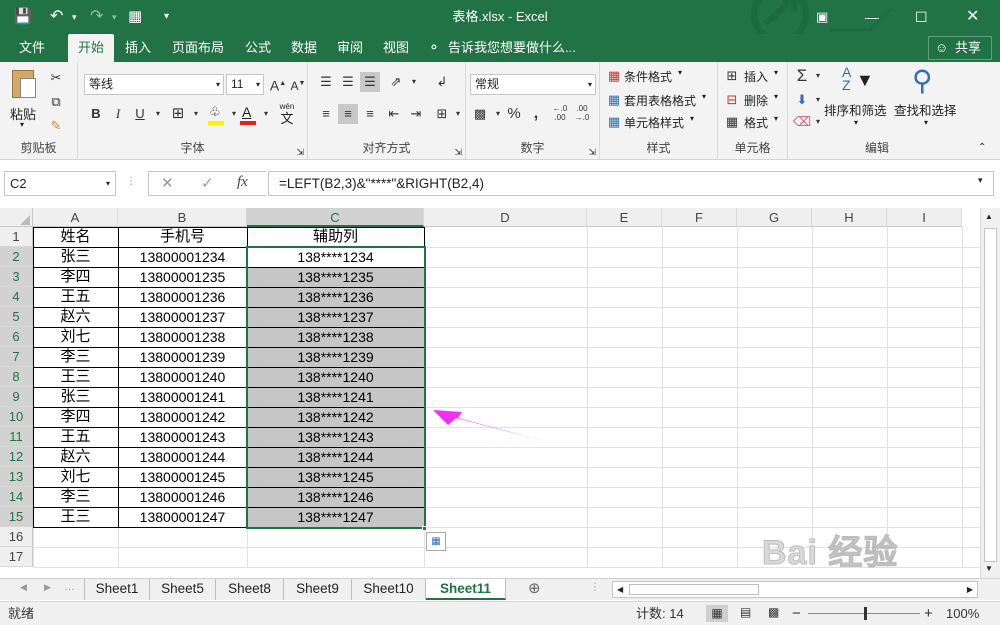 Image resolution: width=1000 pixels, height=625 pixels. I want to click on number-format-dropdown: 常规 ▾, so click(533, 84).